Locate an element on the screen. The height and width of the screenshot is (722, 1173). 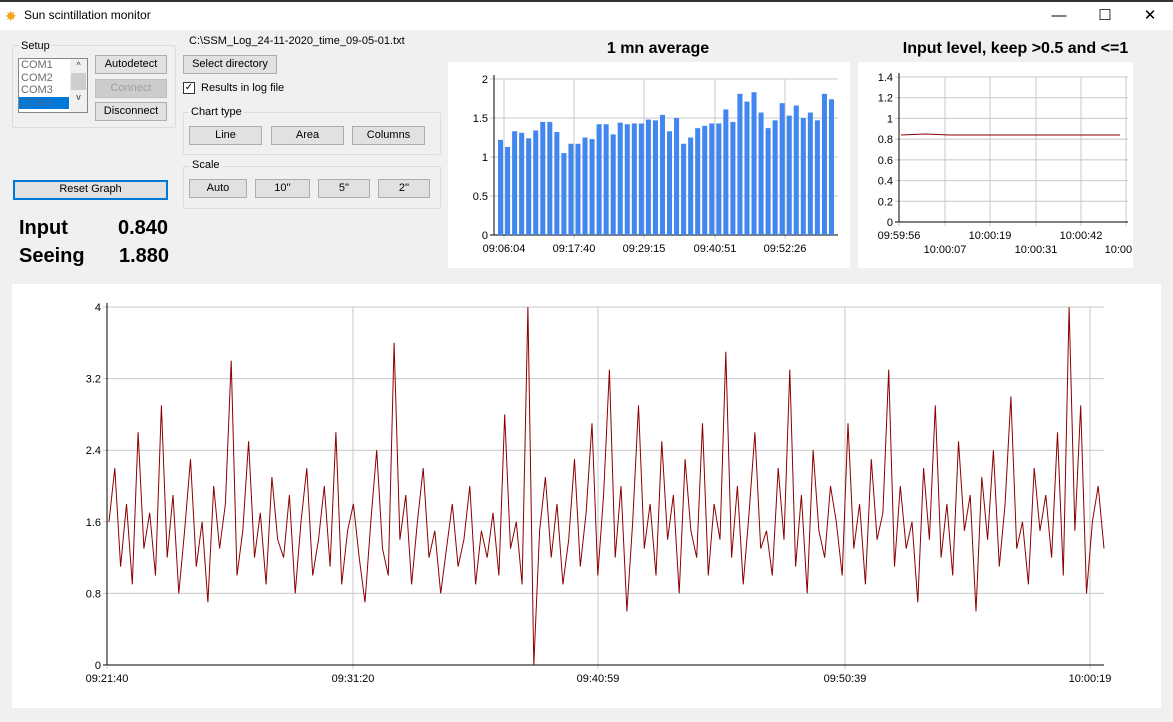
chart-type-line-button: Line is located at coordinates (225, 135).